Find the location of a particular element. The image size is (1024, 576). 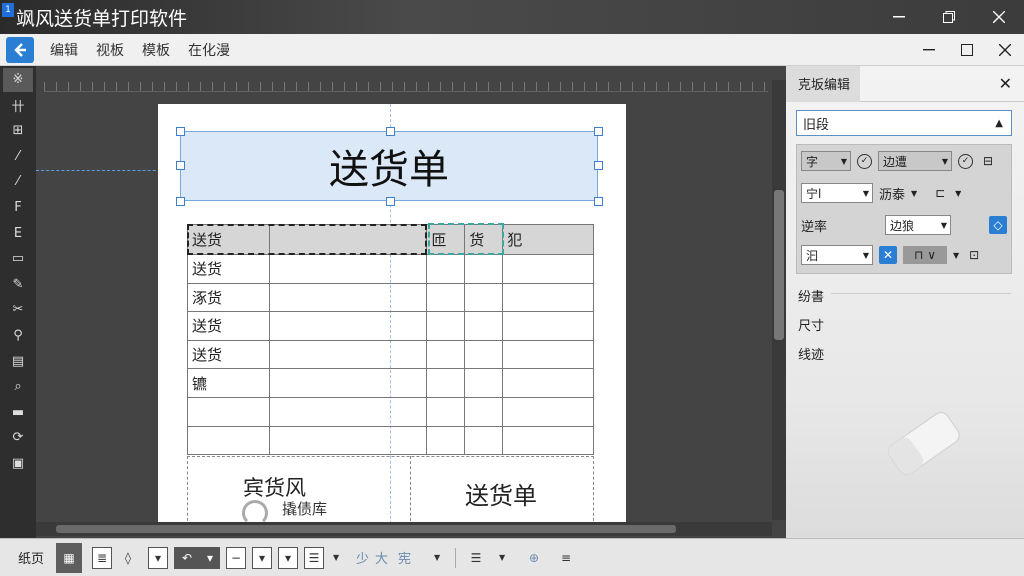

header-cell: 犯 is located at coordinates (548, 239).